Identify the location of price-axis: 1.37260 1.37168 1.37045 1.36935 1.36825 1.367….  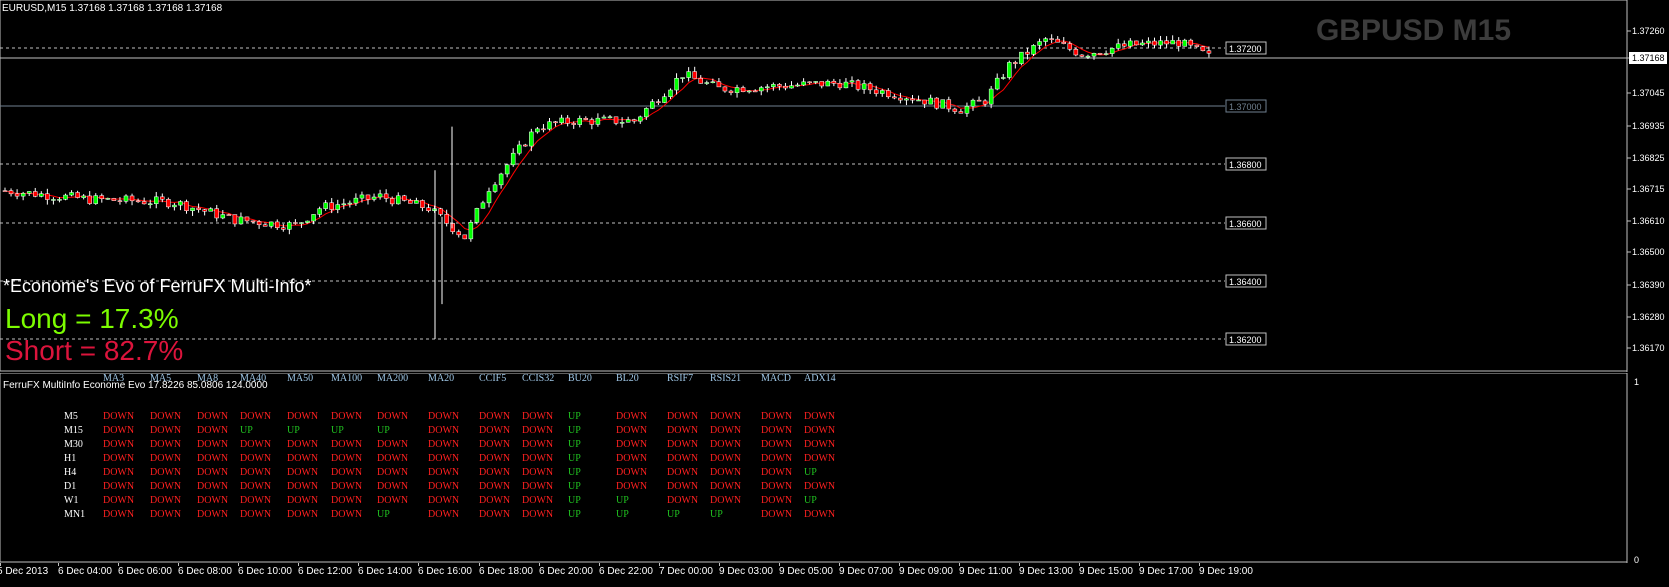
(1647, 189).